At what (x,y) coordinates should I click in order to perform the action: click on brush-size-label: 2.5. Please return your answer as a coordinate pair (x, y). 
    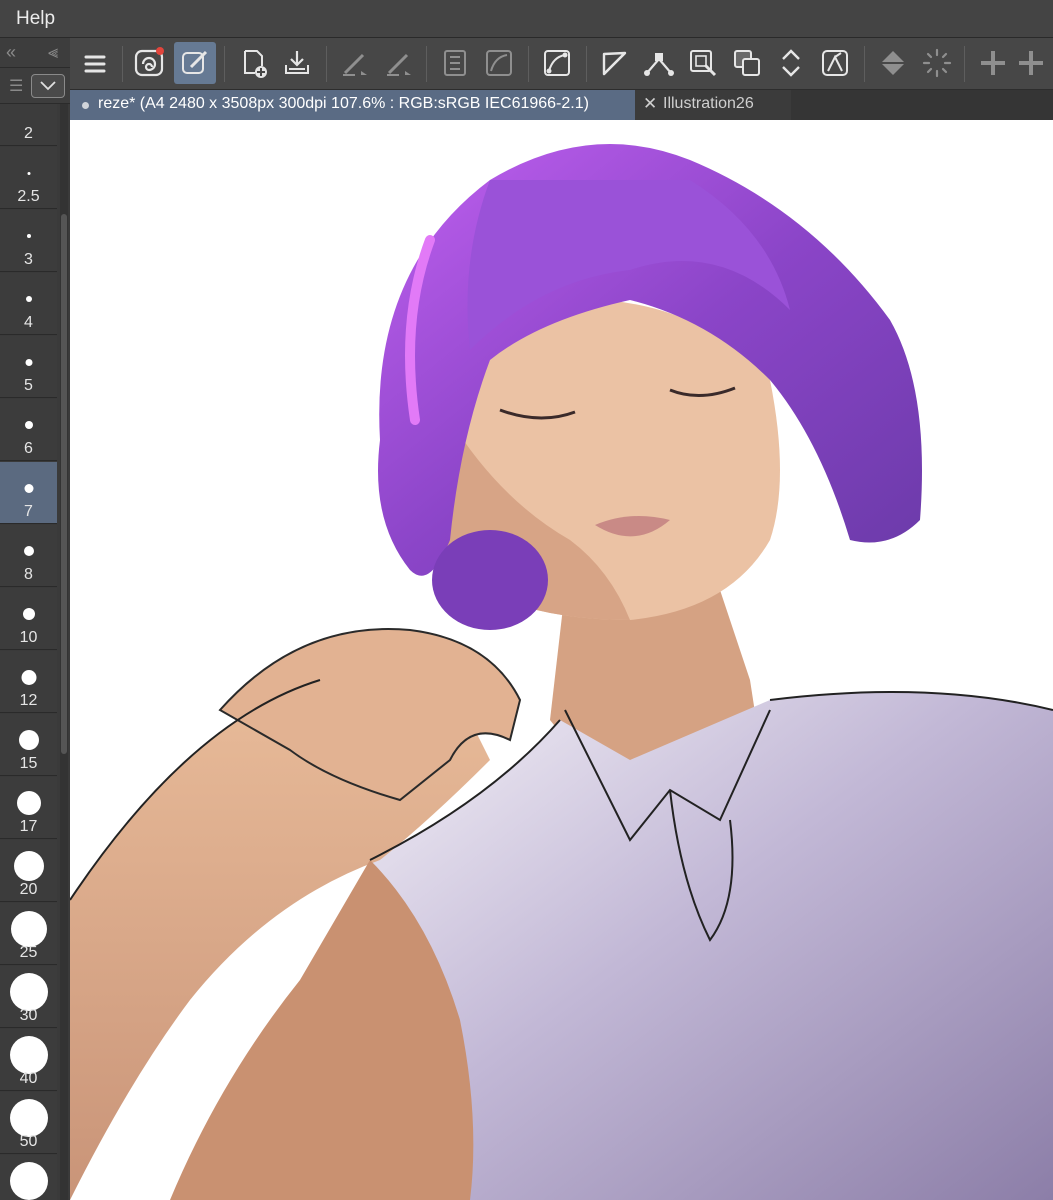
    Looking at the image, I should click on (28, 196).